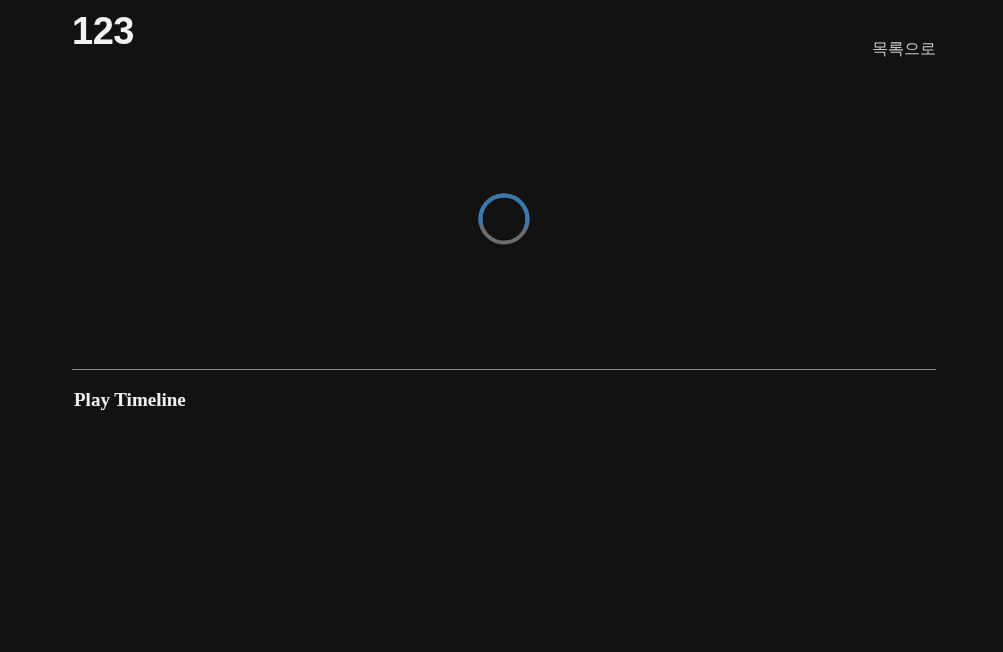 This screenshot has width=1003, height=652. Describe the element at coordinates (904, 49) in the screenshot. I see `back-to-list-link: 목록으로` at that location.